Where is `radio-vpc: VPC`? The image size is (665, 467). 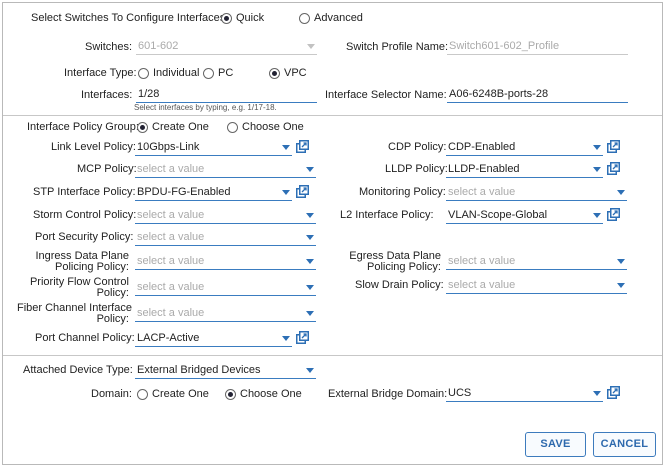 radio-vpc: VPC is located at coordinates (288, 73).